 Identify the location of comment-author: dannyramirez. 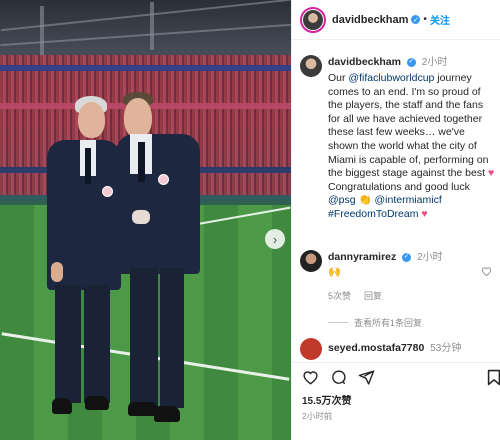
(362, 257).